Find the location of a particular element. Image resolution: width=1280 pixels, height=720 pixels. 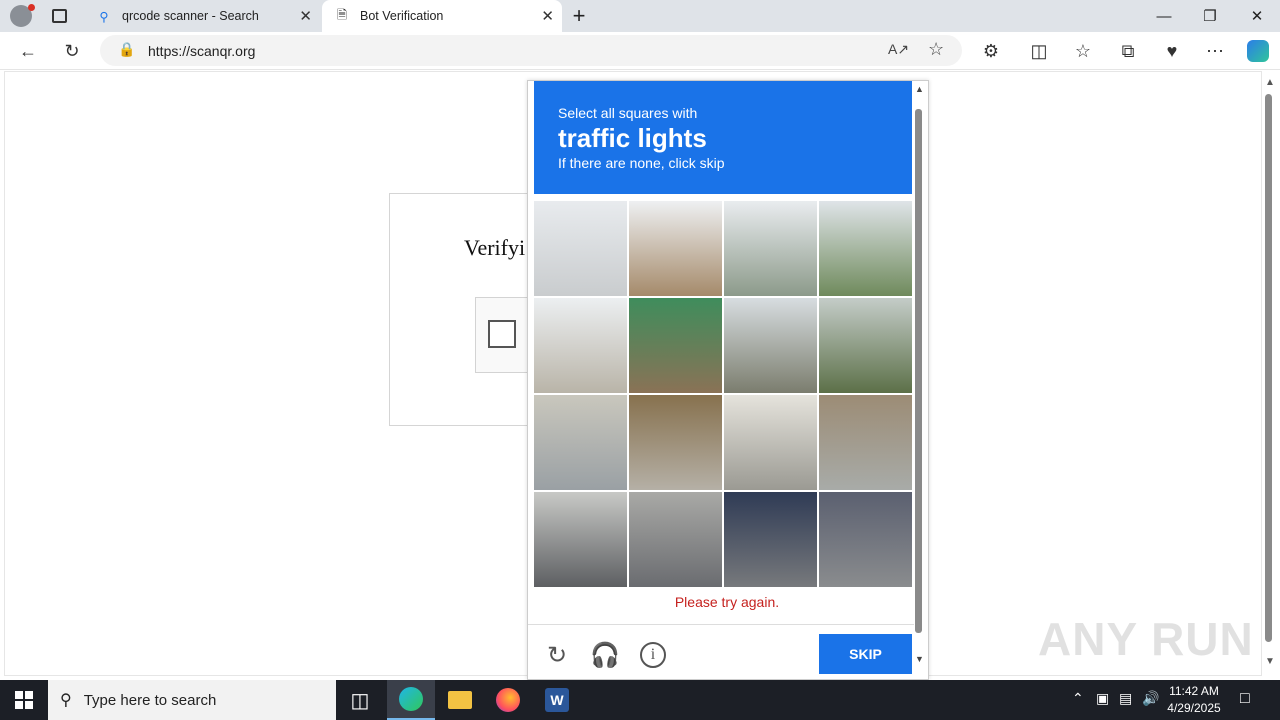

close-window-button: ✕ is located at coordinates (1257, 16).